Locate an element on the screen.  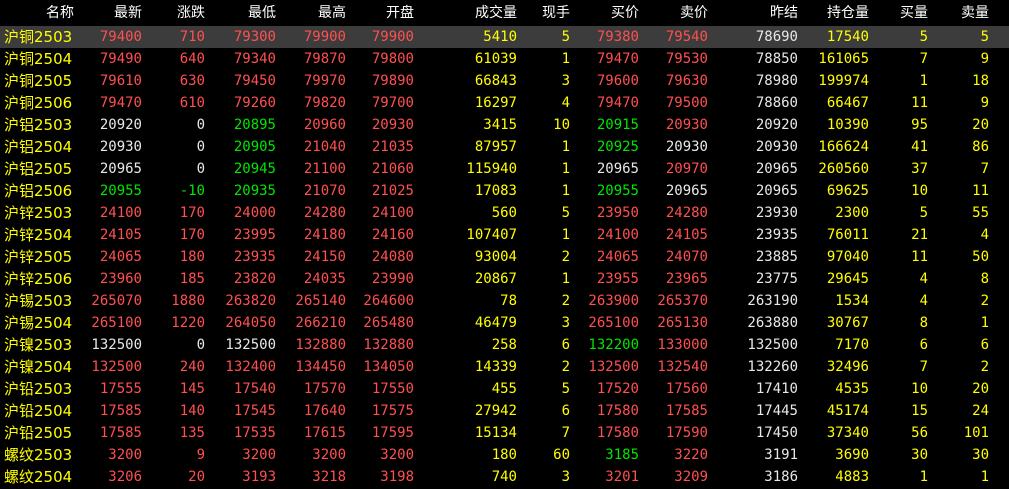
cell-bid-qty: 7 is located at coordinates (923, 59).